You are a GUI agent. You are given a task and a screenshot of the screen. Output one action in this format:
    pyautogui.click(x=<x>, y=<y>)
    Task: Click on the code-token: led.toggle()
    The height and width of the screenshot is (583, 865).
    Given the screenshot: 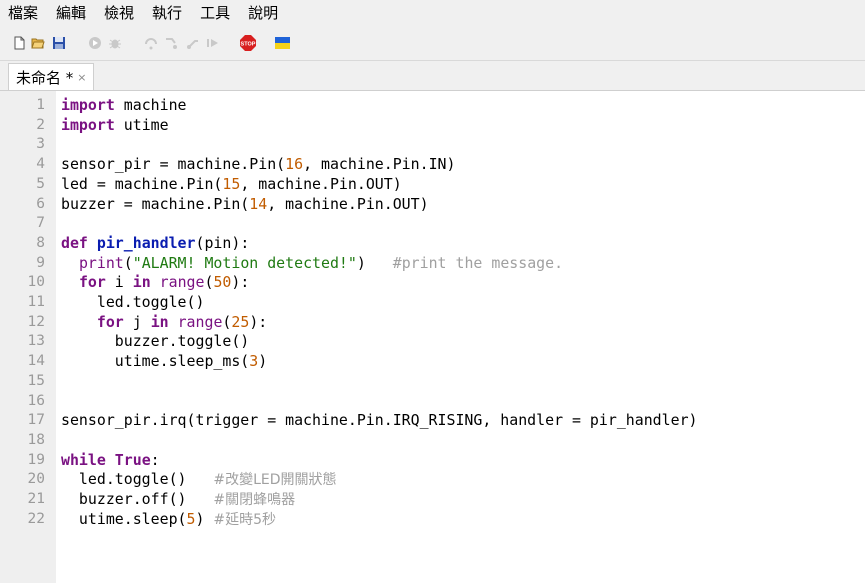 What is the action you would take?
    pyautogui.click(x=133, y=302)
    